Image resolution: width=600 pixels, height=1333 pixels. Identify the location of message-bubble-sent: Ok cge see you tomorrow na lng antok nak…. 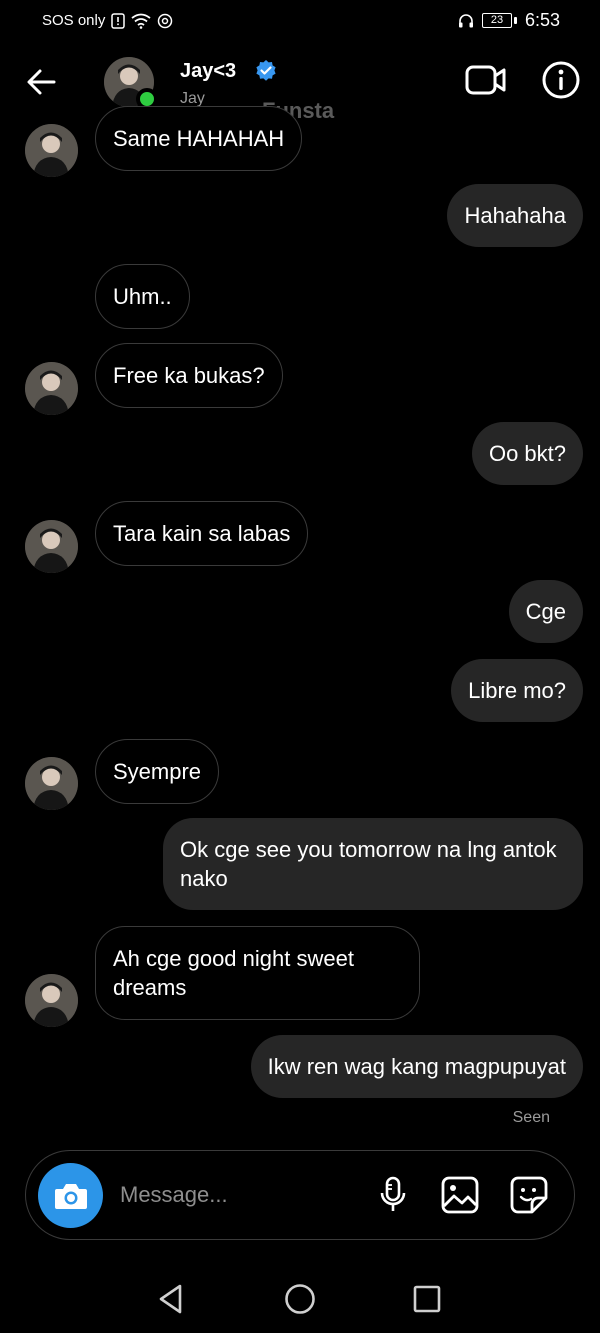
(373, 864).